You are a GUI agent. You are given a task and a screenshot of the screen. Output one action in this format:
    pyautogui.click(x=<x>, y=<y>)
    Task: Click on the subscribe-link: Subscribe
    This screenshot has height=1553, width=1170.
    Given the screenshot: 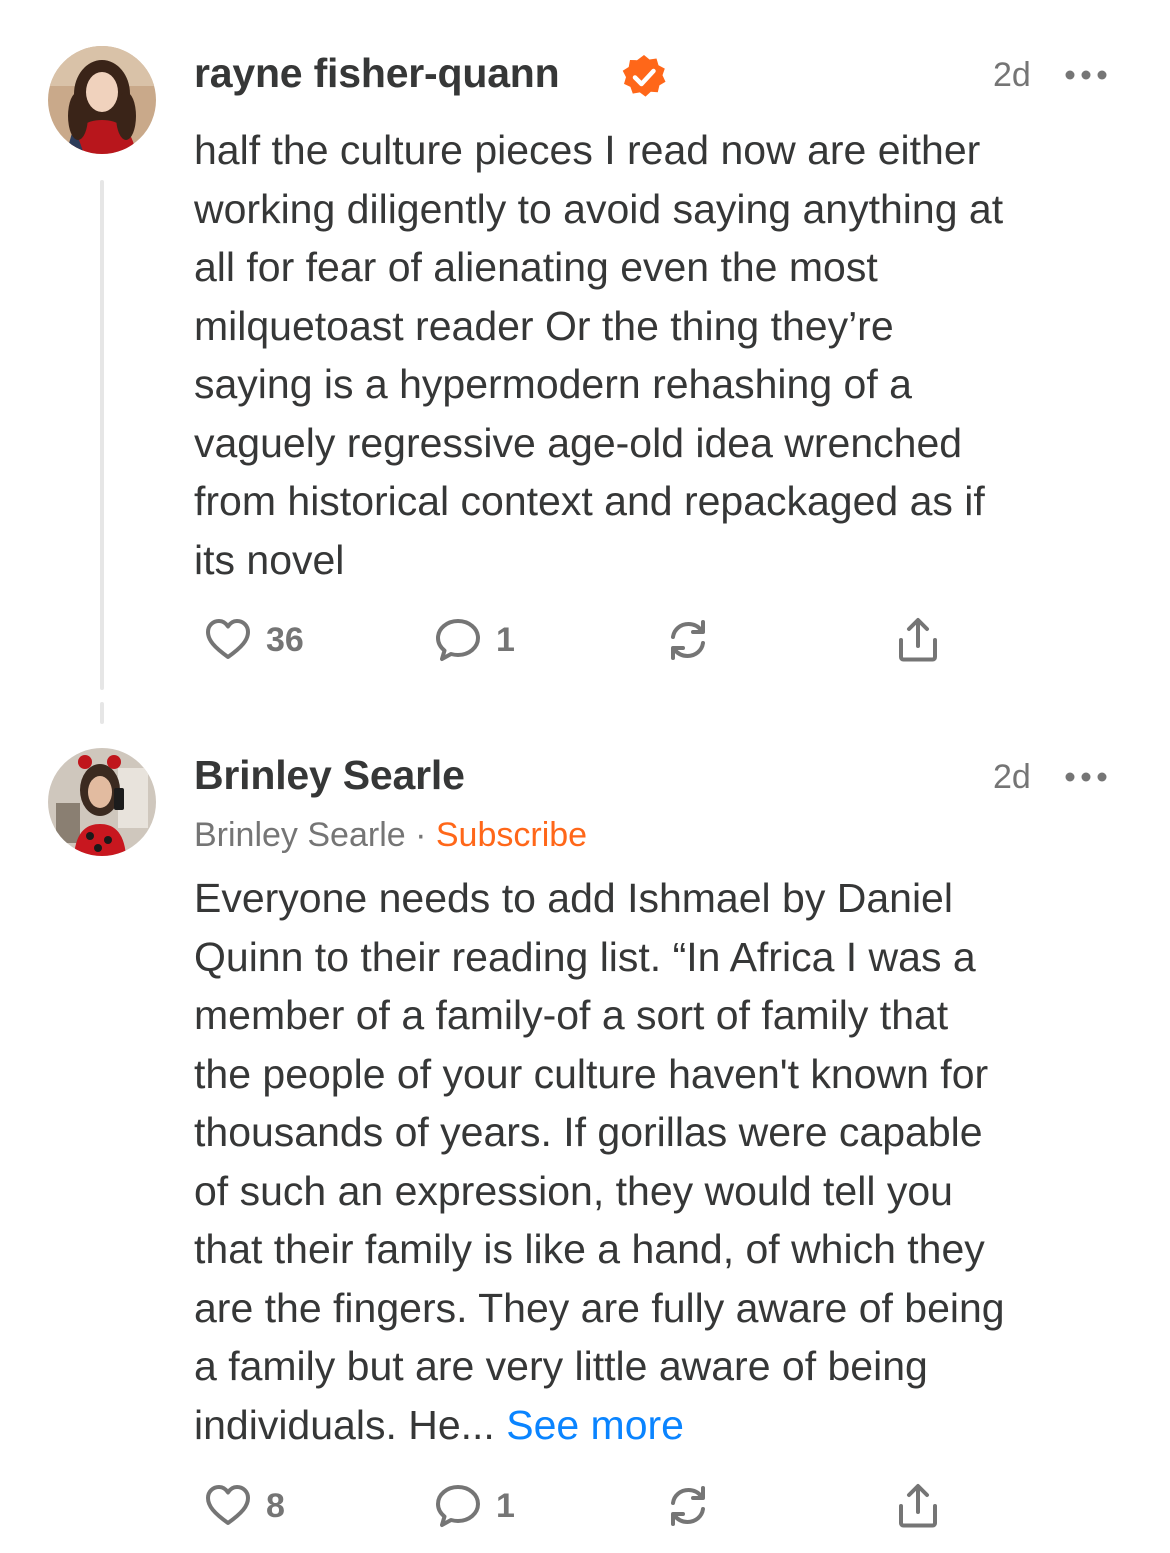 What is the action you would take?
    pyautogui.click(x=511, y=835)
    